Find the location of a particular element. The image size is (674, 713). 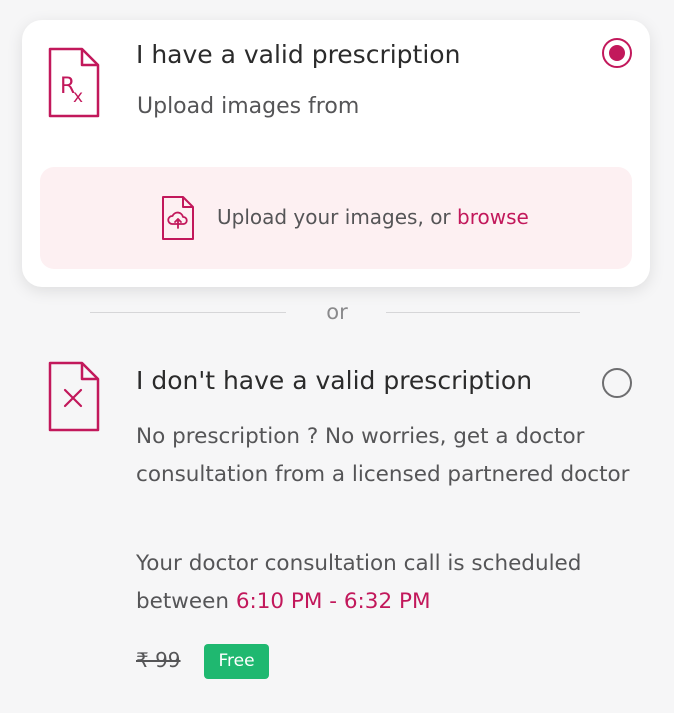

upload-dropzone: Upload your images, or browse is located at coordinates (336, 218).